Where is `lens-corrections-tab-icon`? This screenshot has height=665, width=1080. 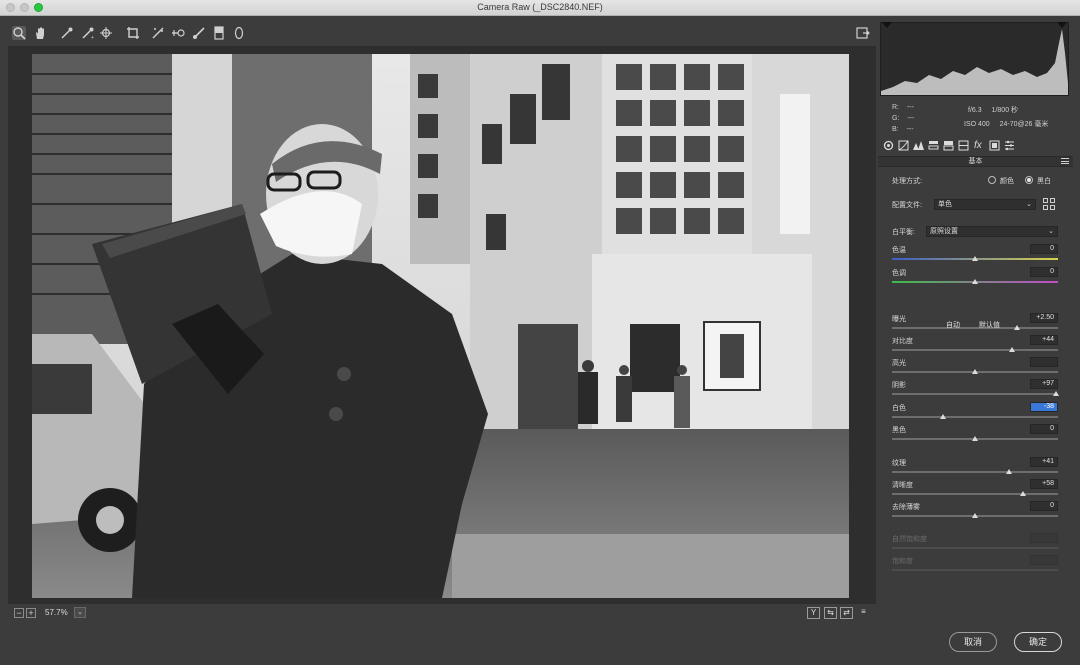
lens-corrections-tab-icon is located at coordinates (963, 145).